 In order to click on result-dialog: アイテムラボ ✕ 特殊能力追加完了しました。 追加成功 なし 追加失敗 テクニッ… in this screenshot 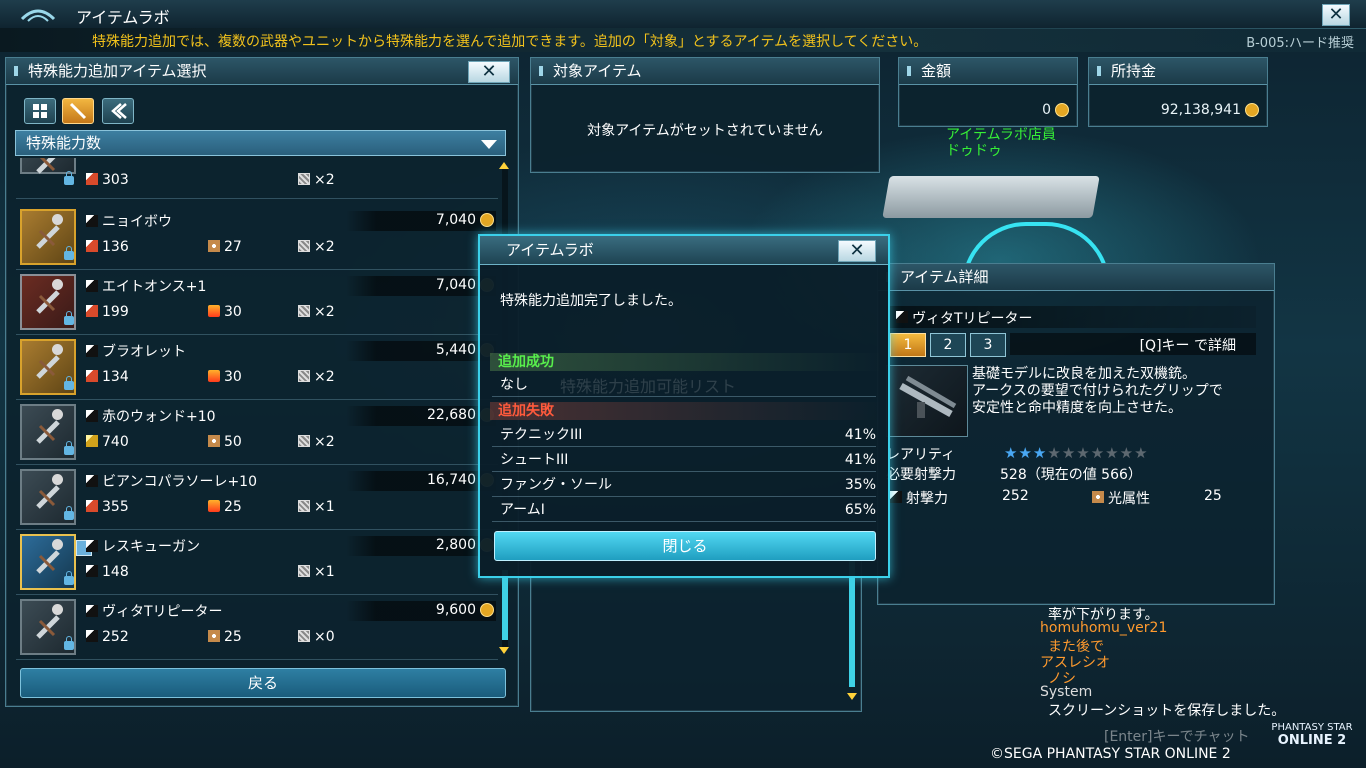, I will do `click(684, 406)`.